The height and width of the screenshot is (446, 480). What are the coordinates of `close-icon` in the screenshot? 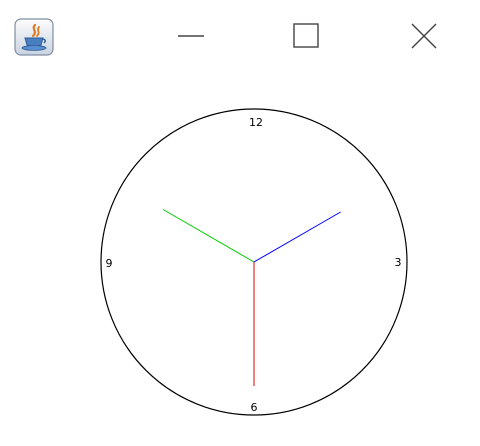 It's located at (424, 36).